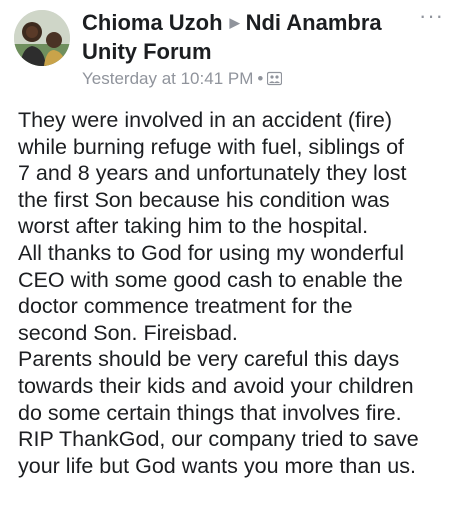 Image resolution: width=470 pixels, height=524 pixels. Describe the element at coordinates (193, 226) in the screenshot. I see `post-text-line: worst after taking him to the hospital.` at that location.